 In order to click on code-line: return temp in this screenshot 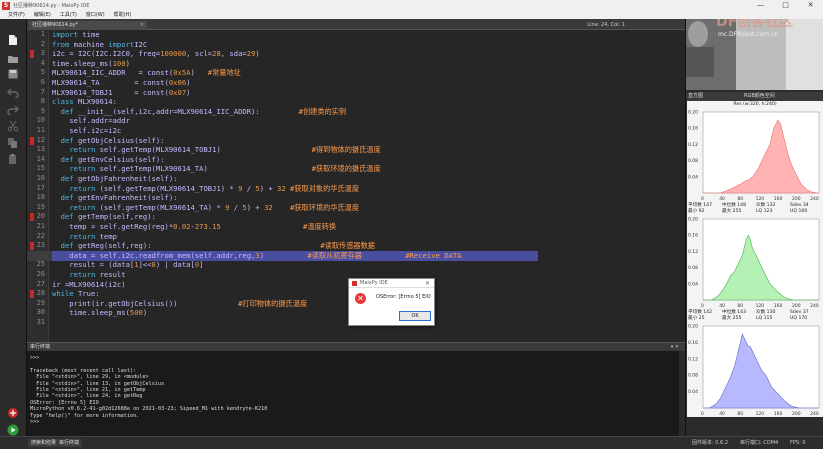, I will do `click(84, 237)`.